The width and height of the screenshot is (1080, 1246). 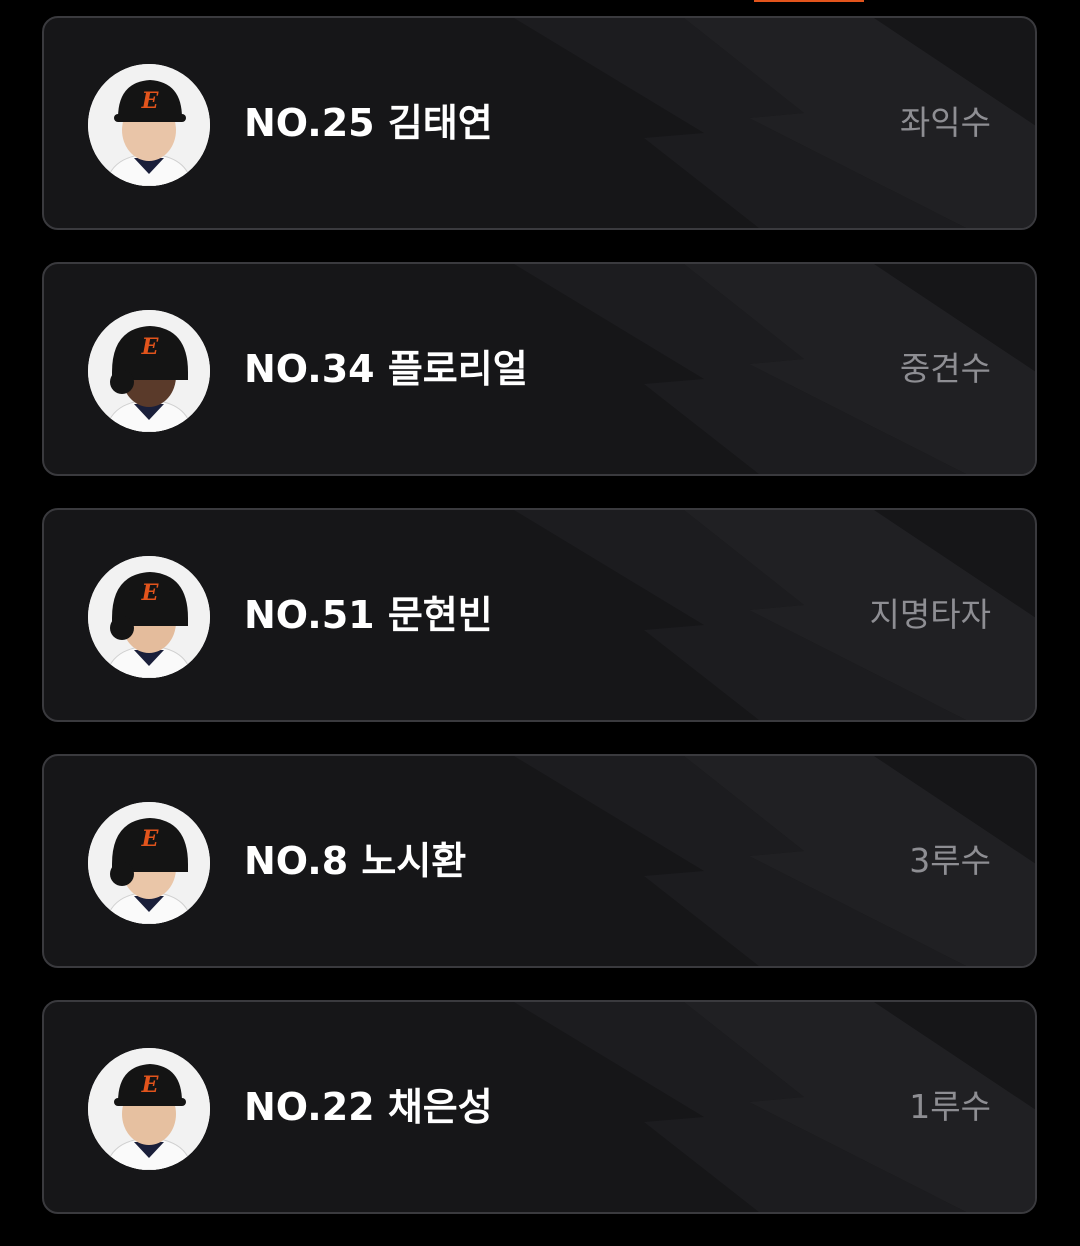 What do you see at coordinates (950, 860) in the screenshot?
I see `player-position: 3루수` at bounding box center [950, 860].